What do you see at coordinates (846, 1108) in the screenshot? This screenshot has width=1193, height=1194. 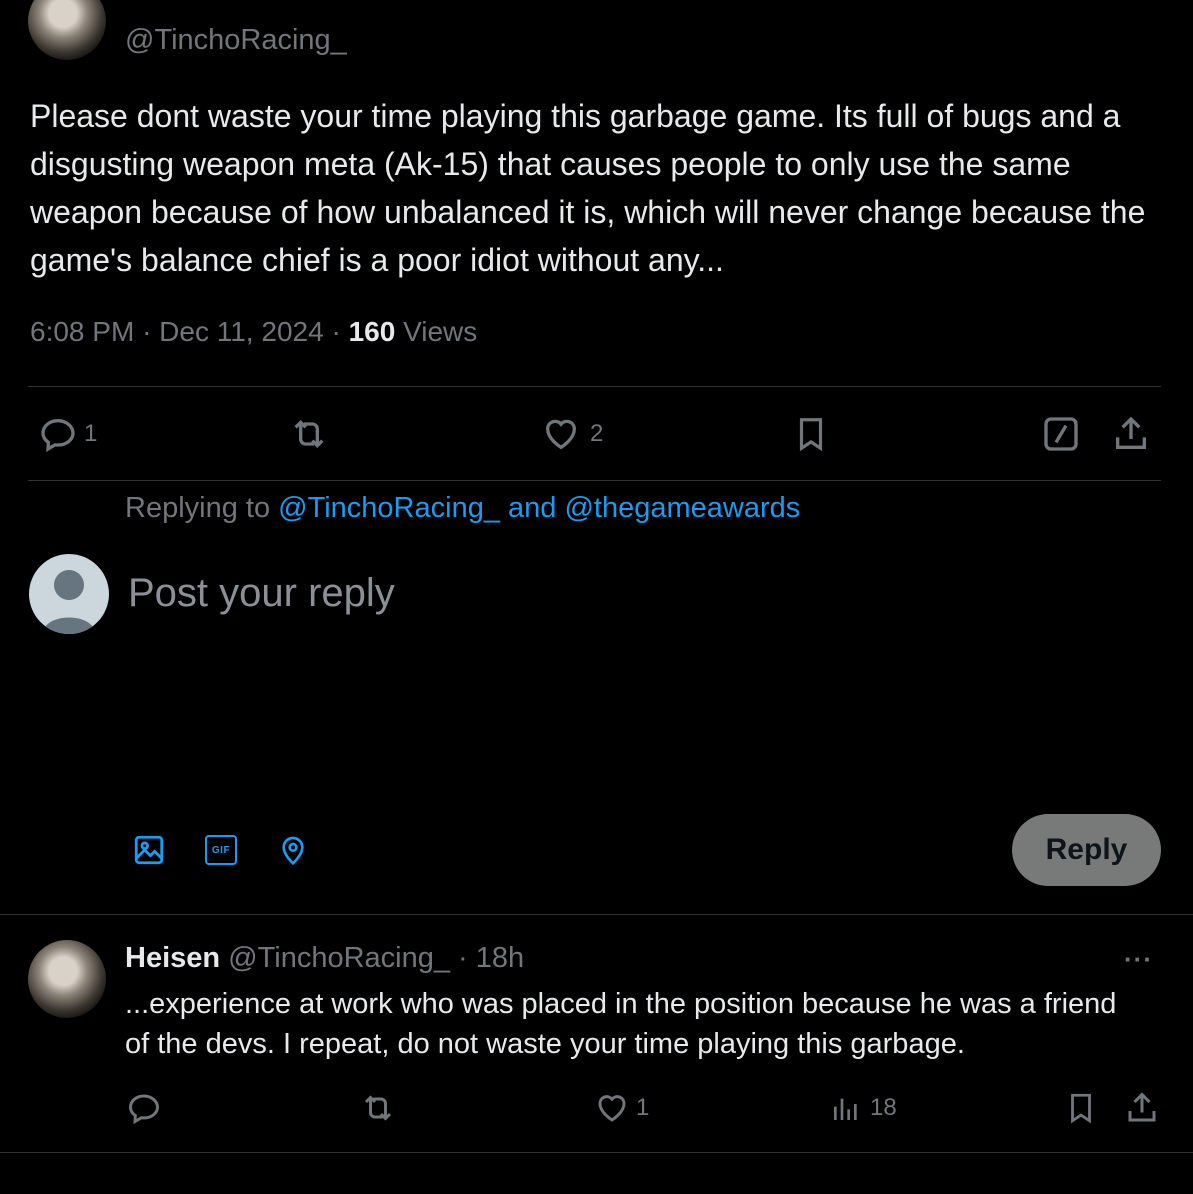 I see `analytics-icon` at bounding box center [846, 1108].